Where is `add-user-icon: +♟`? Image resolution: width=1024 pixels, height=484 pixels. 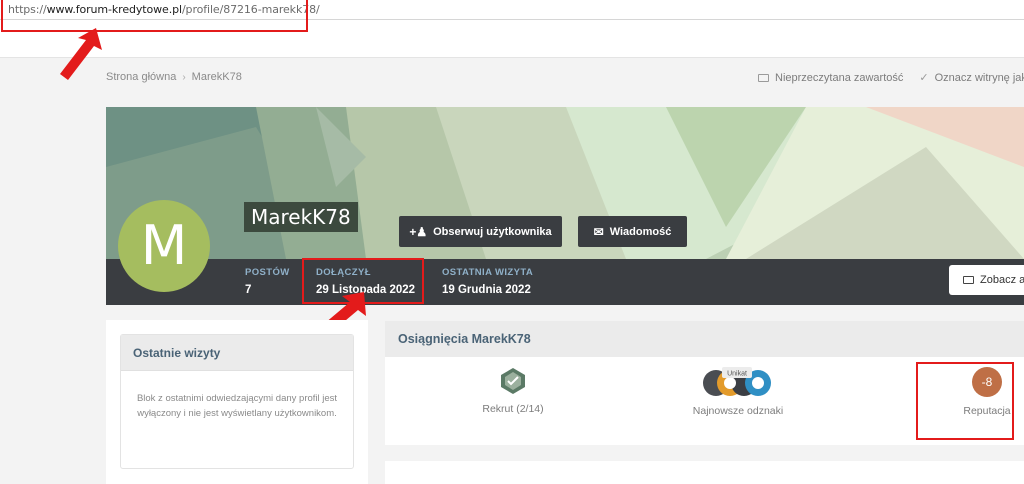 add-user-icon: +♟ is located at coordinates (418, 231).